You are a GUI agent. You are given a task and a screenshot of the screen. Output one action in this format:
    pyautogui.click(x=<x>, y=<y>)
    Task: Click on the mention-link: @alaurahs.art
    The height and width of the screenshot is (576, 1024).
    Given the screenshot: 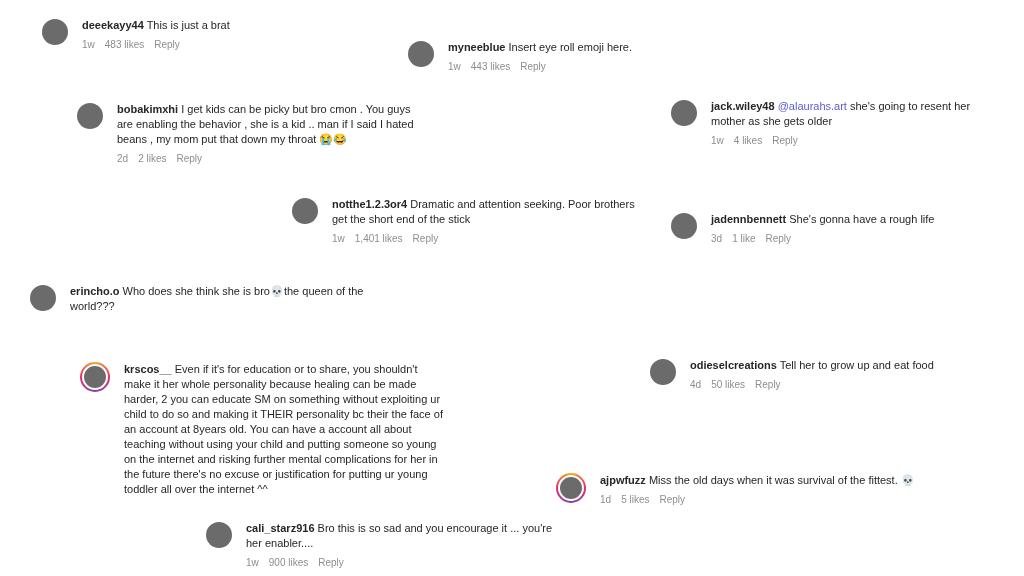 What is the action you would take?
    pyautogui.click(x=812, y=106)
    